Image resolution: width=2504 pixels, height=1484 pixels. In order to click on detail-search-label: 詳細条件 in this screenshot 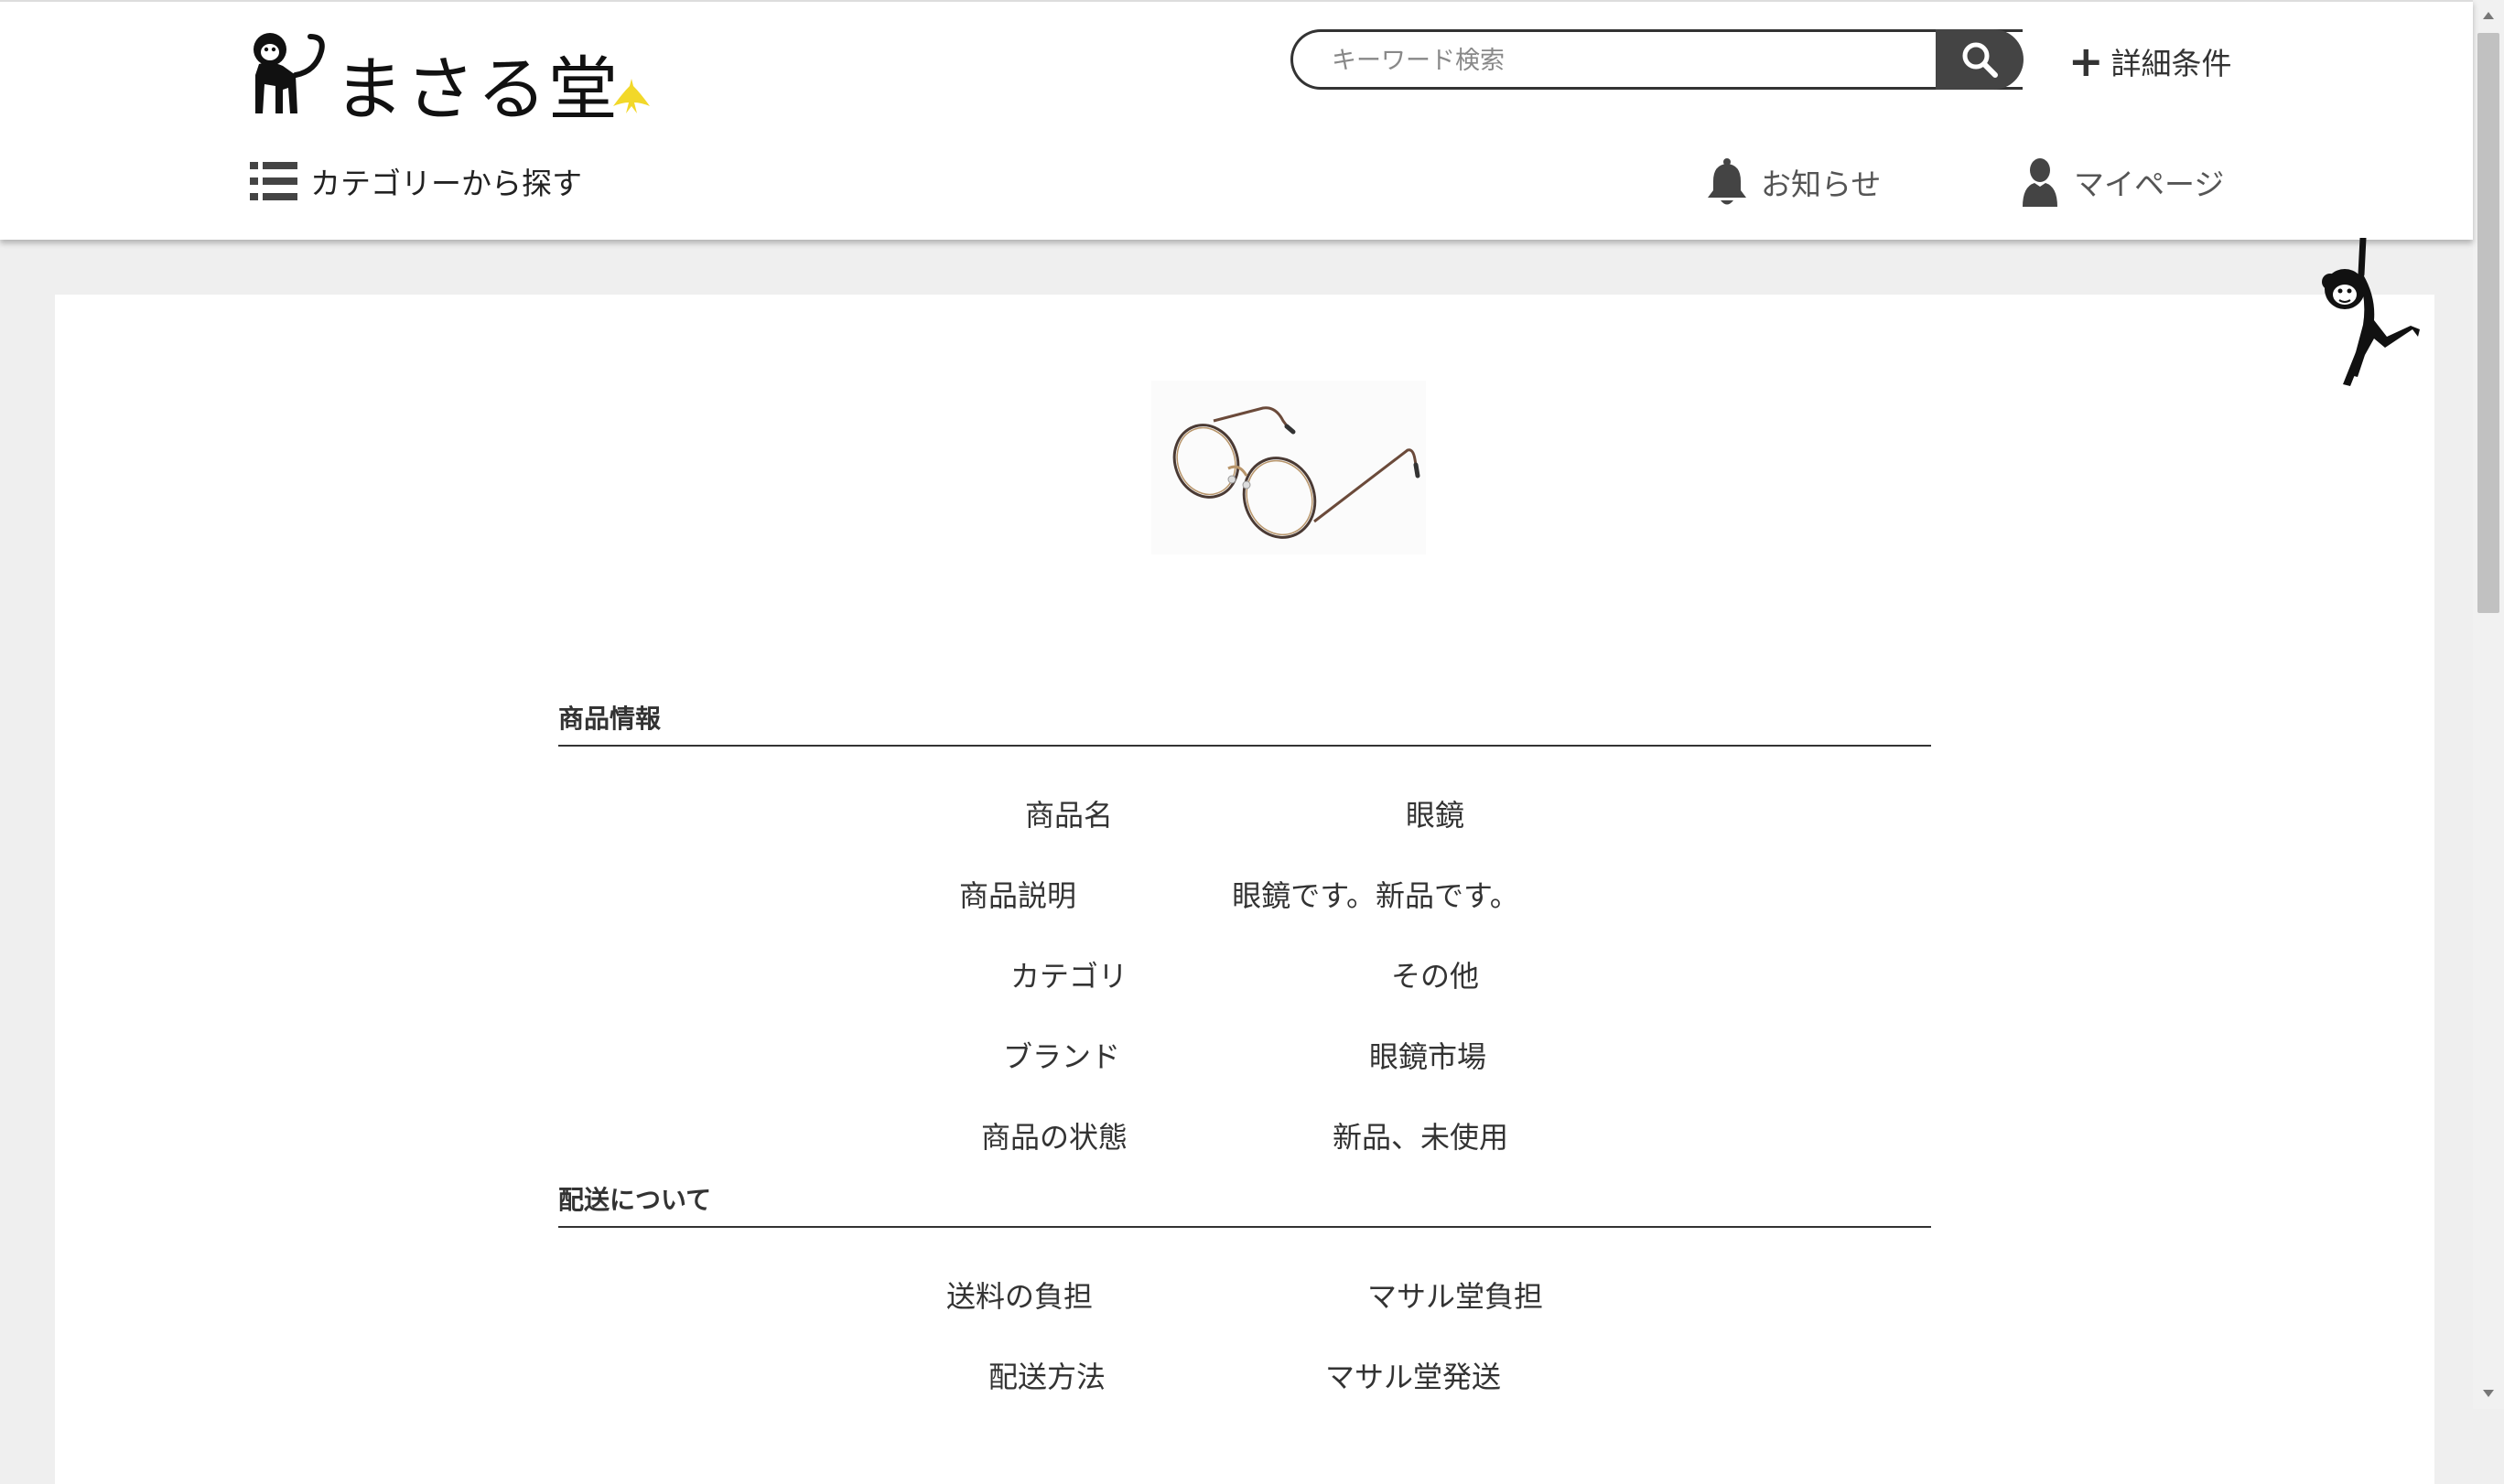, I will do `click(2171, 63)`.